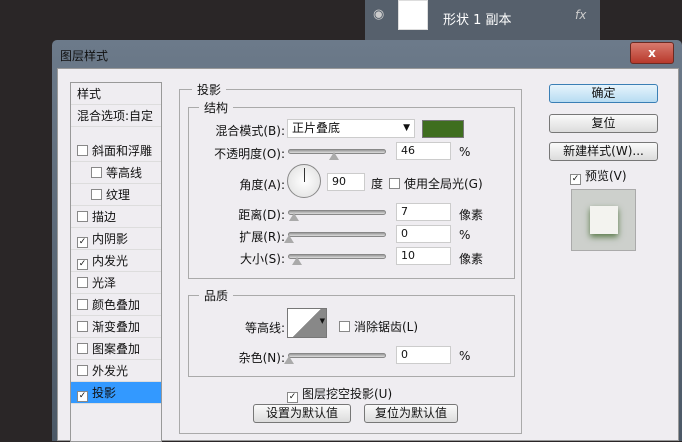  Describe the element at coordinates (262, 259) in the screenshot. I see `size-label: 大小(S):` at that location.